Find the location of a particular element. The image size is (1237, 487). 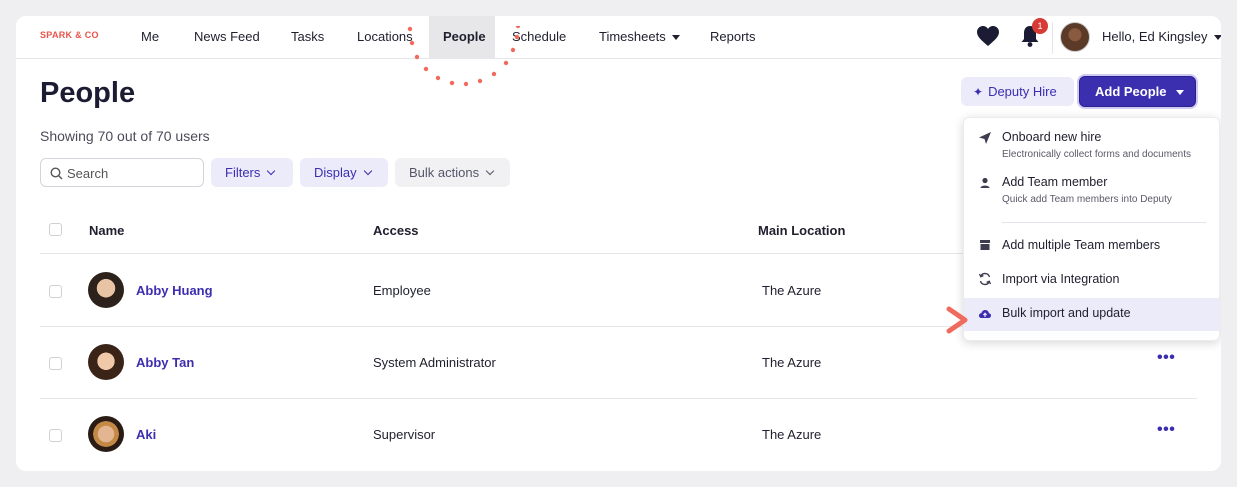

add-people-button: Add People is located at coordinates (1137, 91).